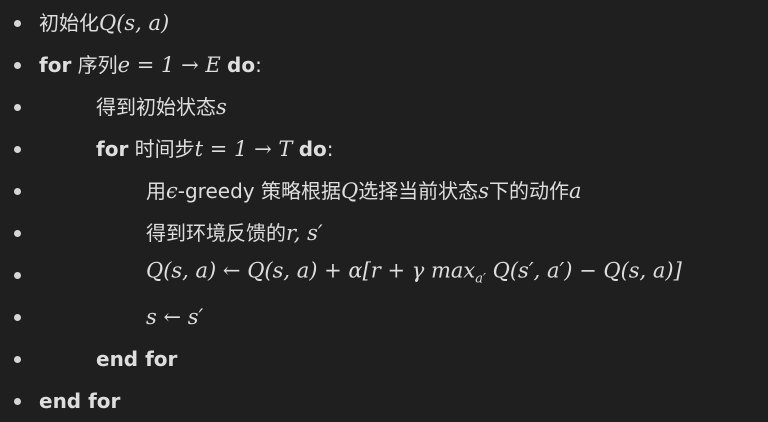 This screenshot has height=422, width=768. Describe the element at coordinates (384, 317) in the screenshot. I see `list-item: s ← s′` at that location.